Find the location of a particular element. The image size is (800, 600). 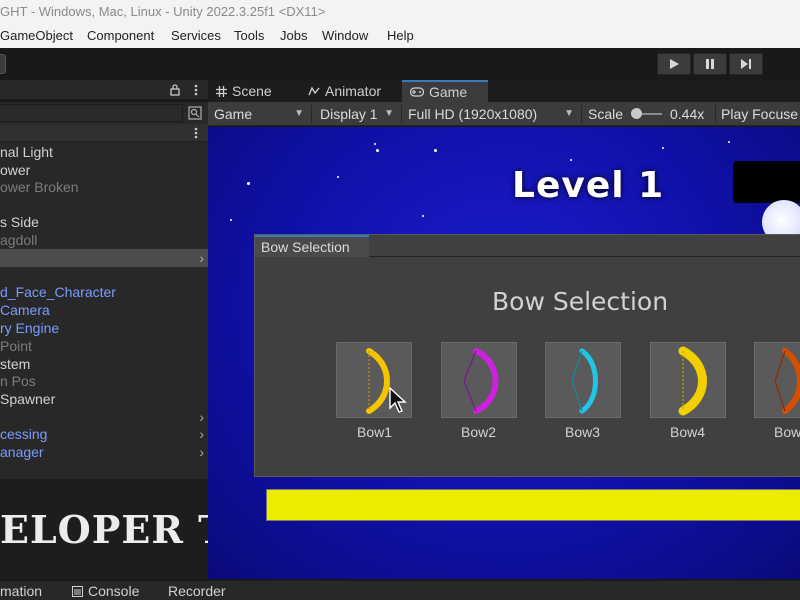

hierarchy-item: ower is located at coordinates (104, 170).